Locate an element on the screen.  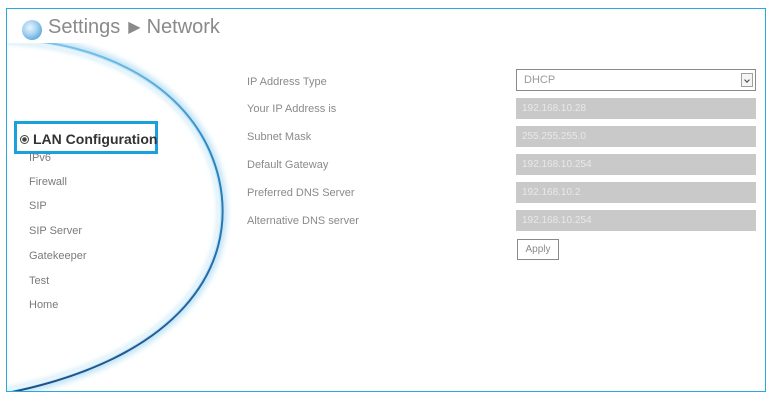
sidebar-item-gatekeeper: Gatekeeper is located at coordinates (57, 256).